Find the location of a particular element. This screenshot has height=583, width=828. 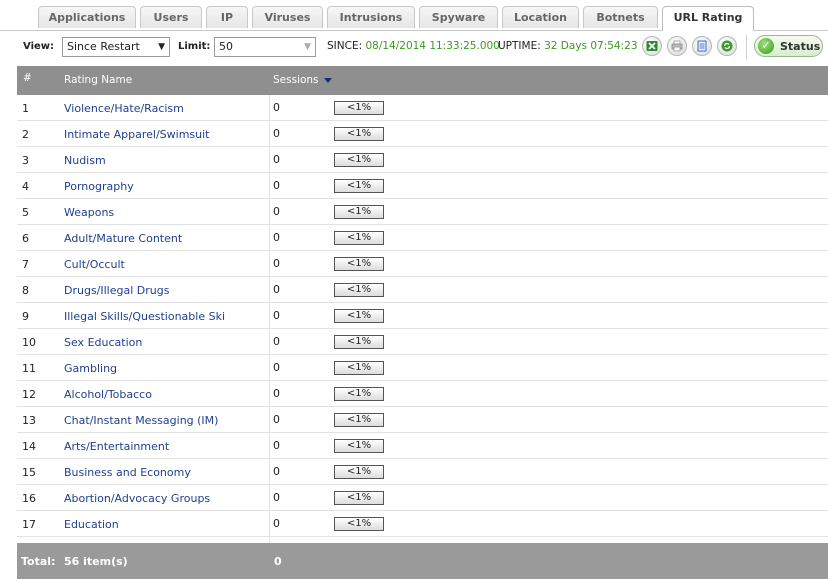

row-number: 5 is located at coordinates (25, 212).